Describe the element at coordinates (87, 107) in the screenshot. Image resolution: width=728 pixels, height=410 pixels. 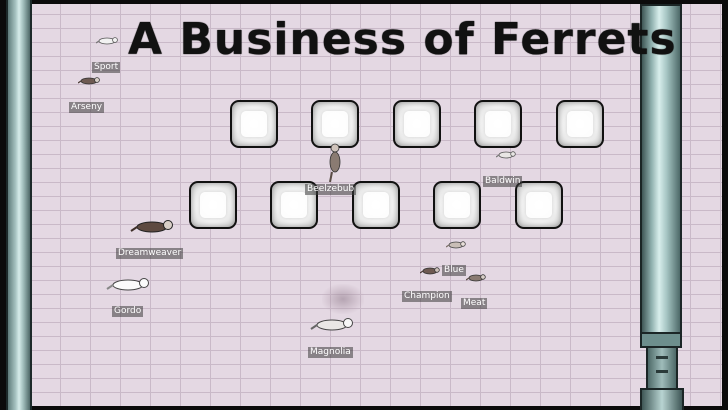
I see `ferret-label-arseny: Arseny` at that location.